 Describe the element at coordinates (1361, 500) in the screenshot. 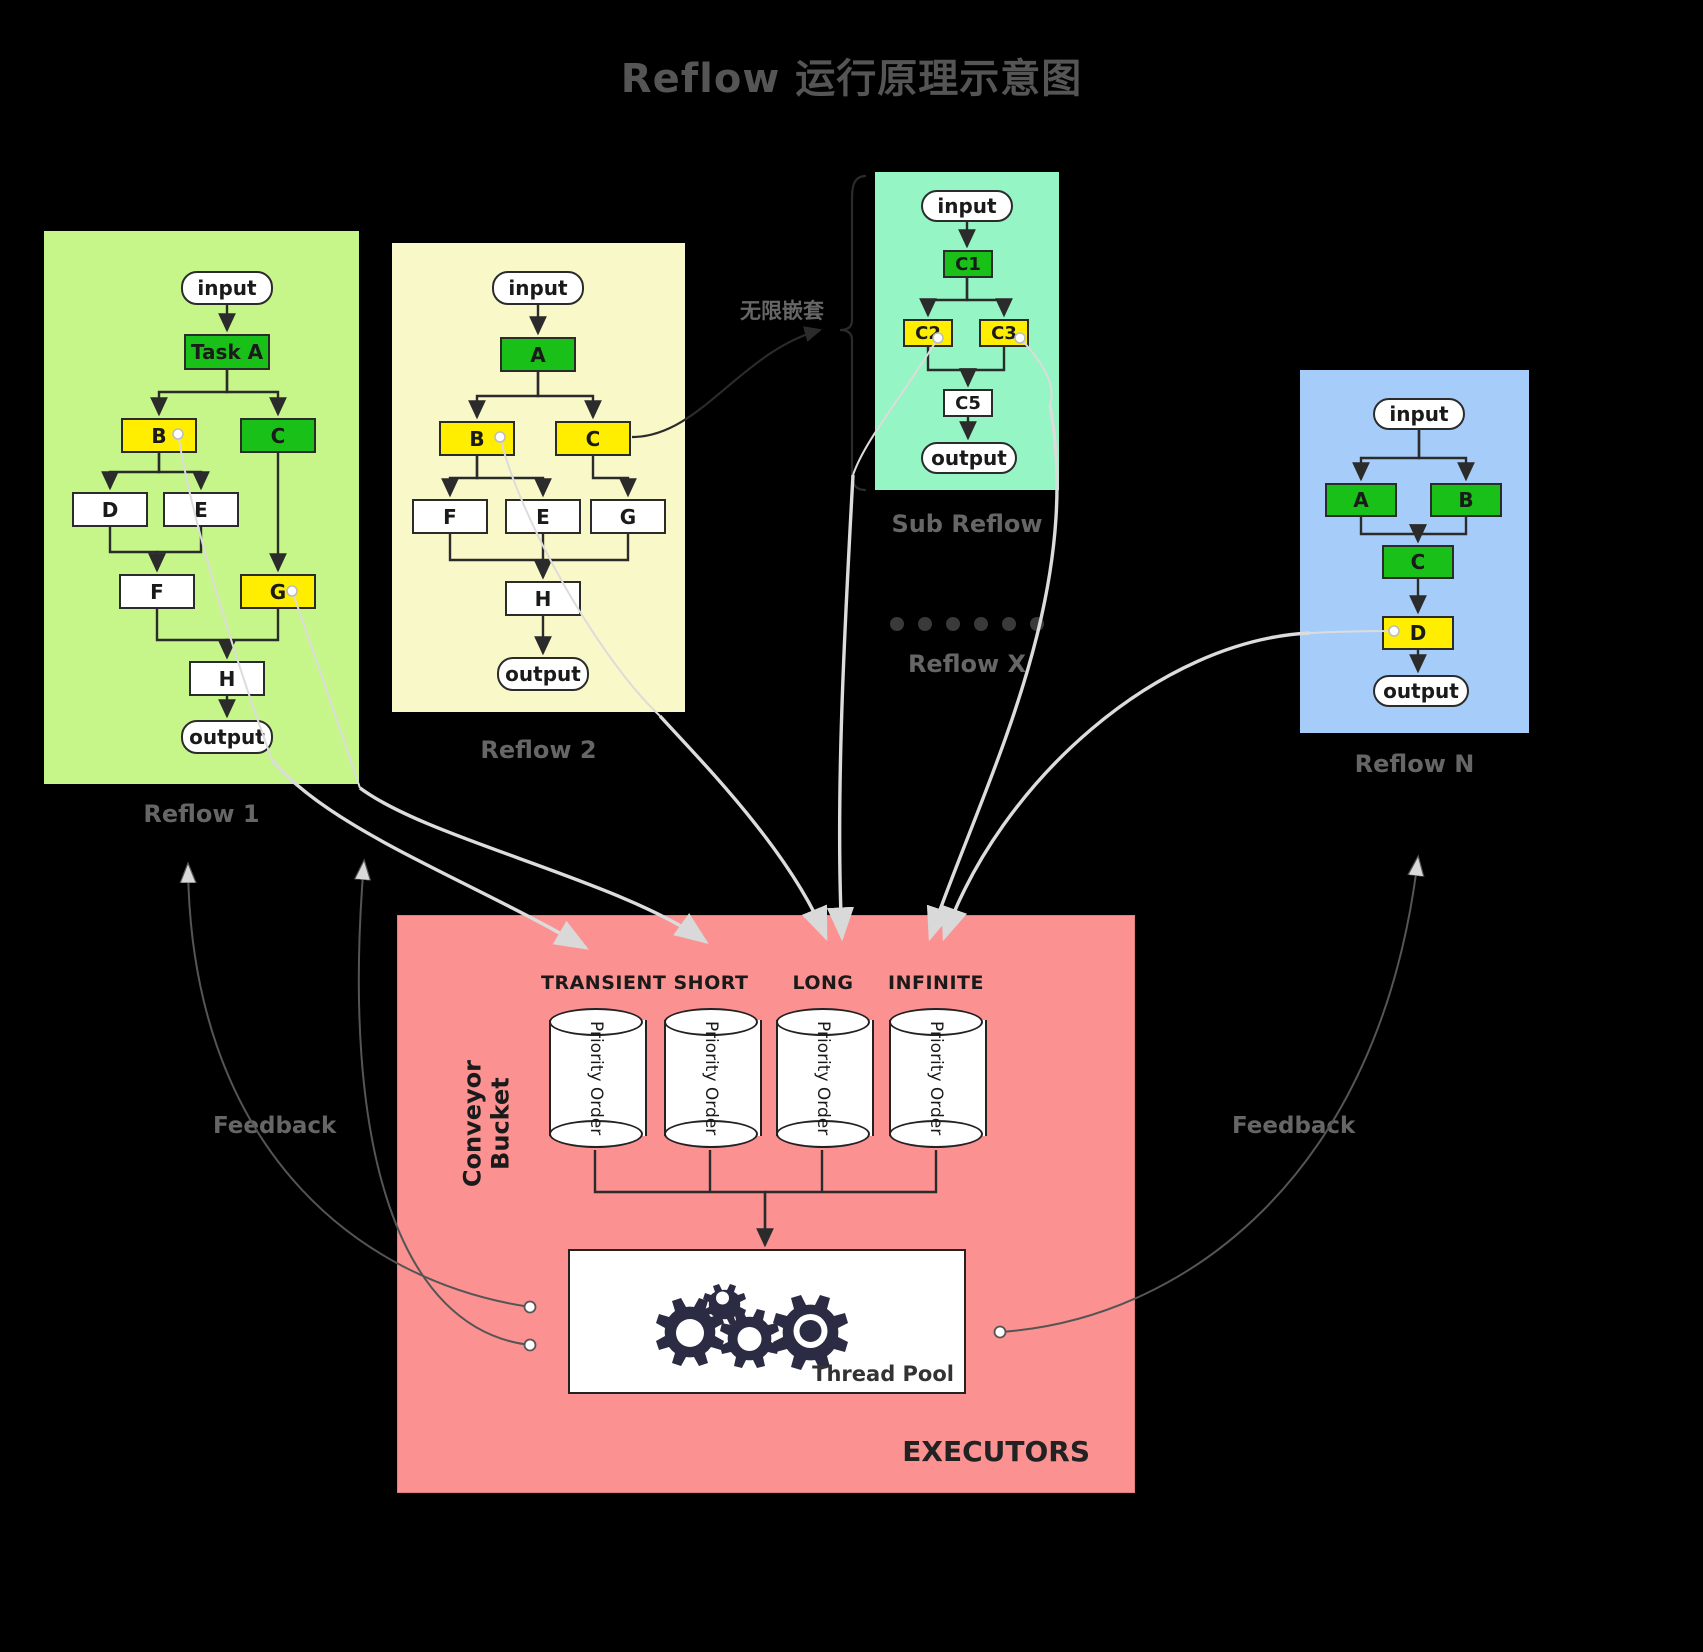

I see `reflown-node-a: A` at that location.